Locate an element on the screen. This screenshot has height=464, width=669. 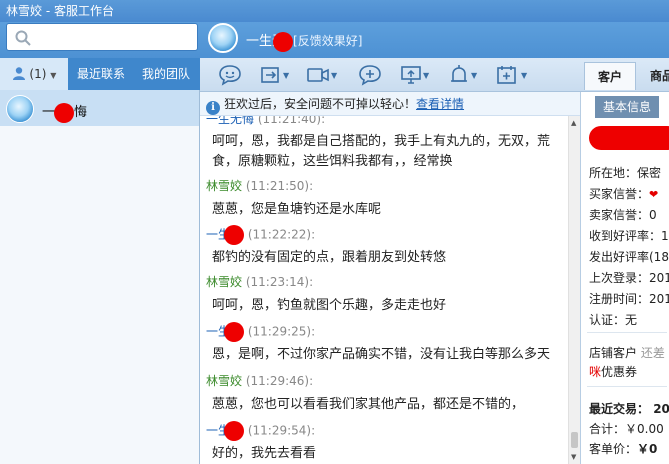
store-customer: 店铺客户 还差 is located at coordinates (627, 353).